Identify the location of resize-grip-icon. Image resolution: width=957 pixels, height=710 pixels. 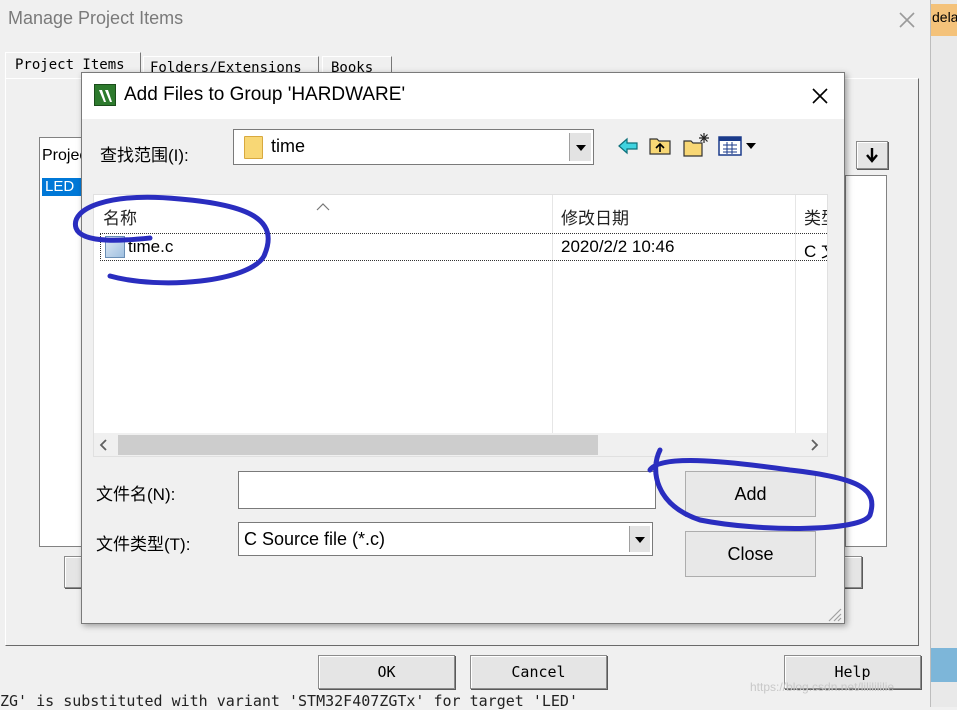
(834, 614).